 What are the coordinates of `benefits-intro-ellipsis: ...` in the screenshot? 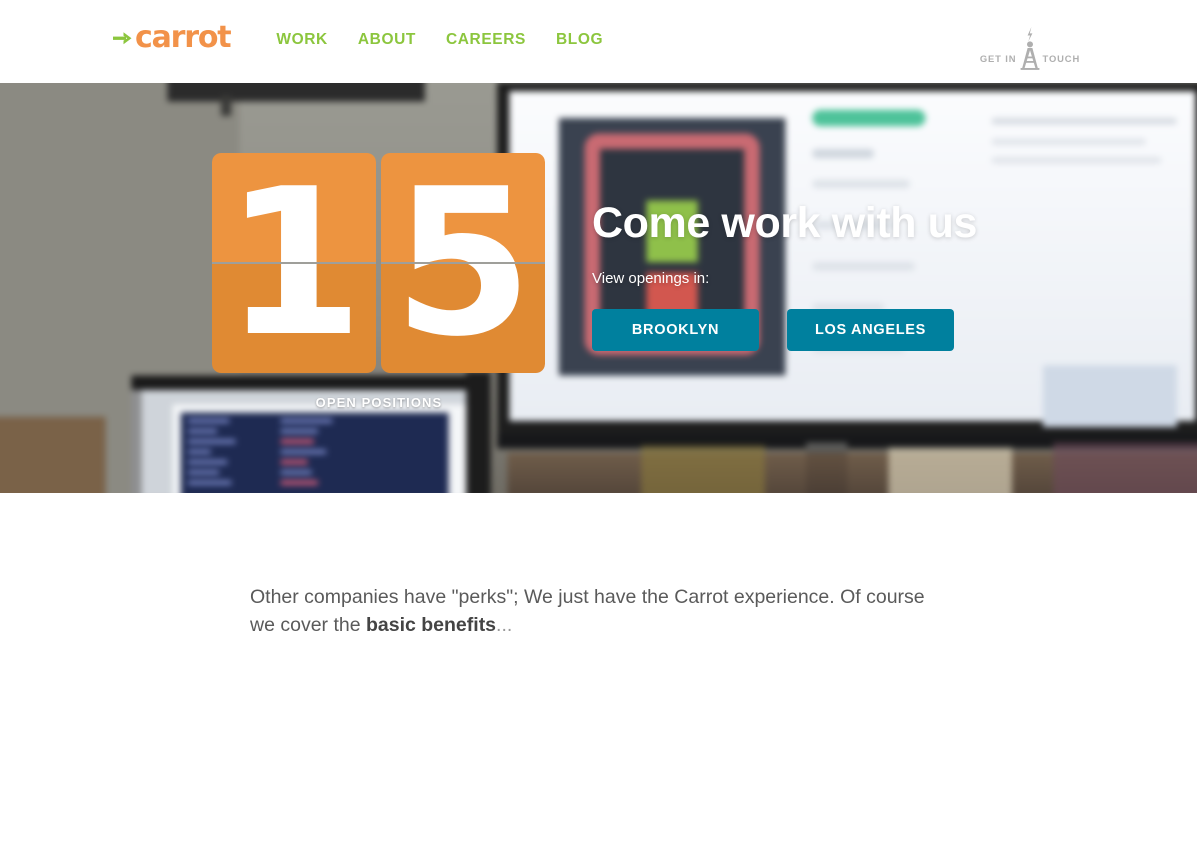 It's located at (504, 625).